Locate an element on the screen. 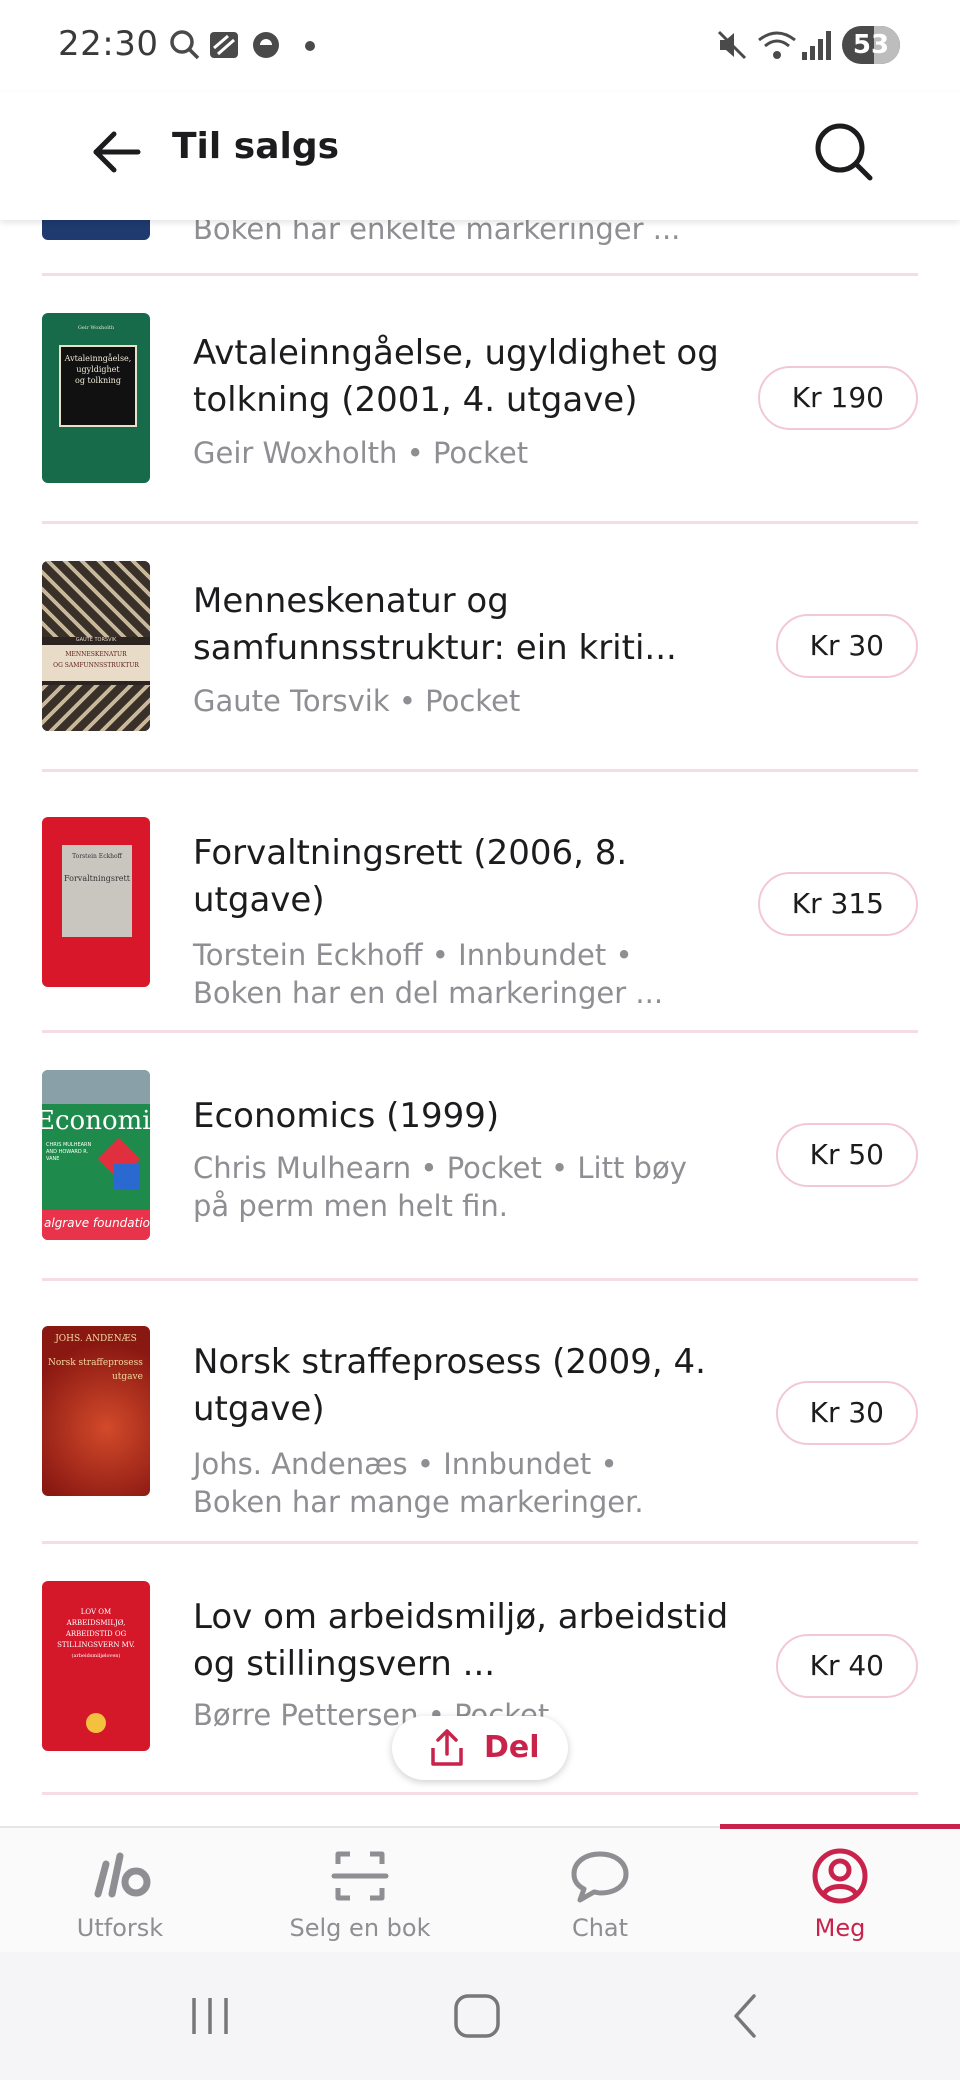 This screenshot has width=960, height=2080. system-nav-bar is located at coordinates (480, 2016).